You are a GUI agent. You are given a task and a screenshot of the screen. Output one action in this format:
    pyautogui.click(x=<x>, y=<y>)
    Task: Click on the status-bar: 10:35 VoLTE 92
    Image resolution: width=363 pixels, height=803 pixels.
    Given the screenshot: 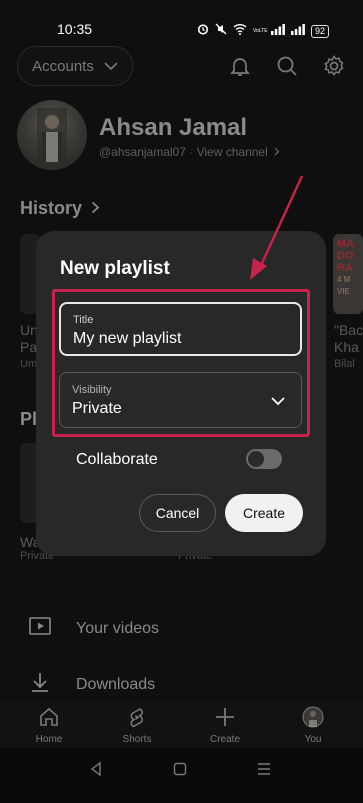 What is the action you would take?
    pyautogui.click(x=181, y=20)
    